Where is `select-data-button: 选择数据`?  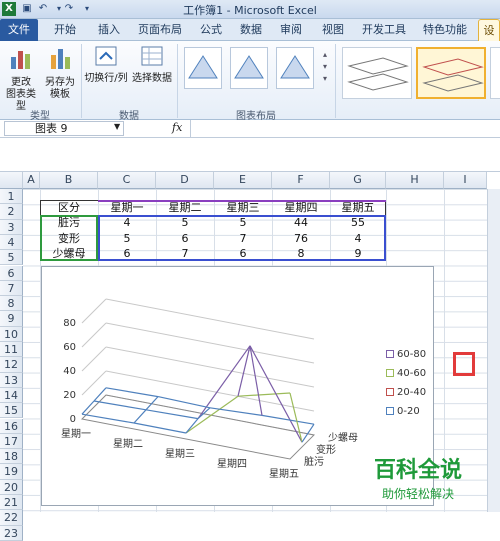
select-data-button: 选择数据 is located at coordinates (152, 65).